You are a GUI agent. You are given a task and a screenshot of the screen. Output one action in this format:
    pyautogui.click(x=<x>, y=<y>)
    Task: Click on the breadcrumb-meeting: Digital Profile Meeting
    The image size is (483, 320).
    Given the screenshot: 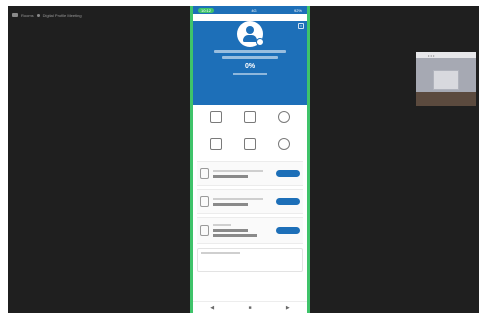 What is the action you would take?
    pyautogui.click(x=62, y=15)
    